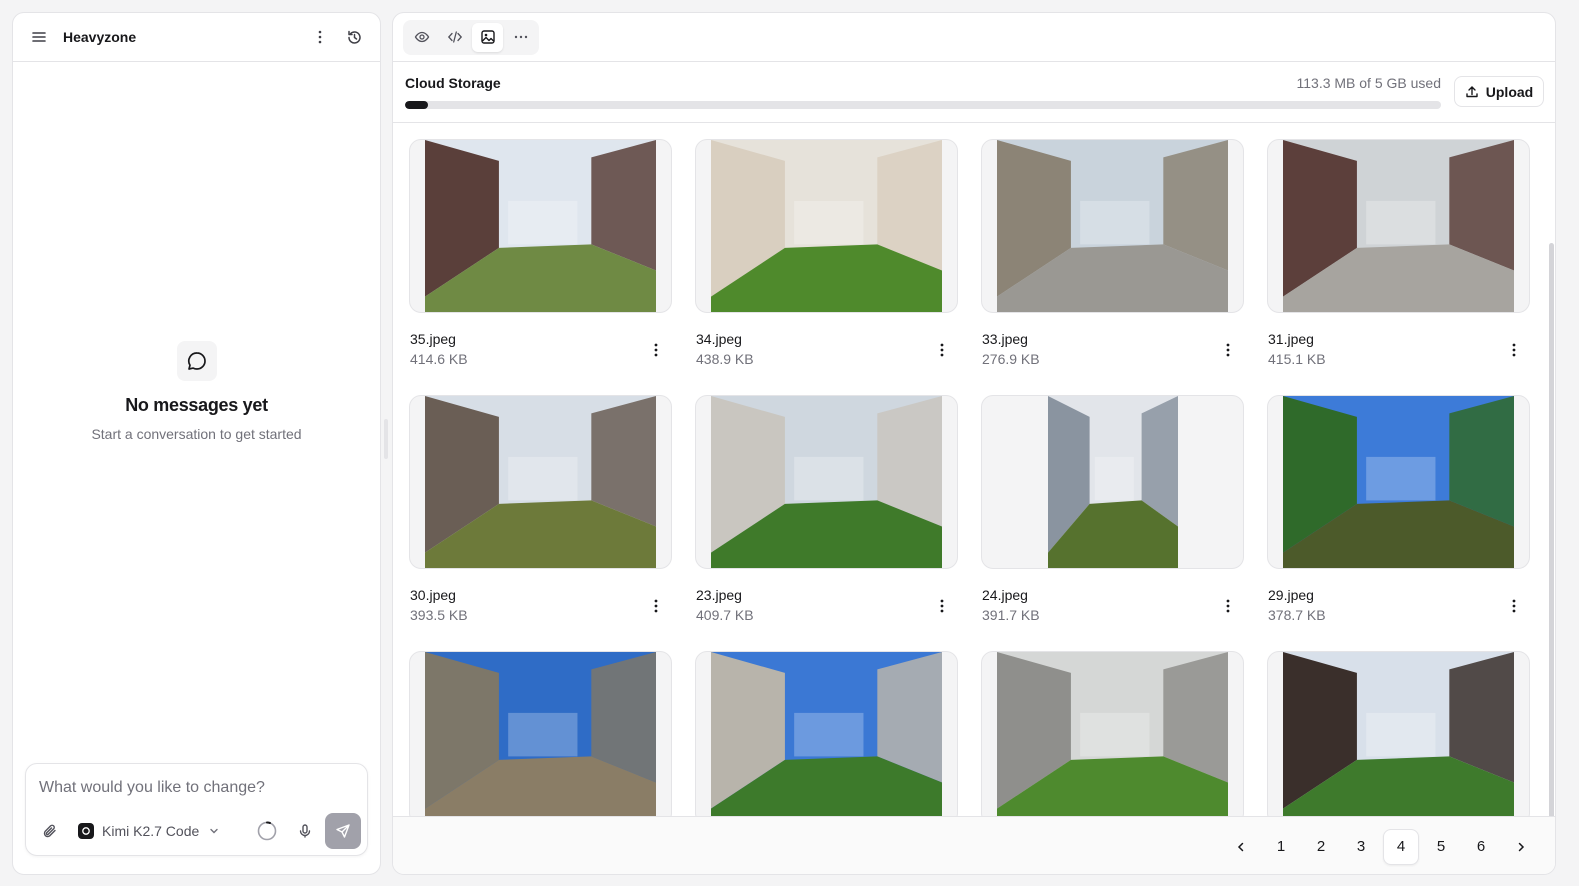 The height and width of the screenshot is (886, 1579). What do you see at coordinates (421, 37) in the screenshot?
I see `tab-preview` at bounding box center [421, 37].